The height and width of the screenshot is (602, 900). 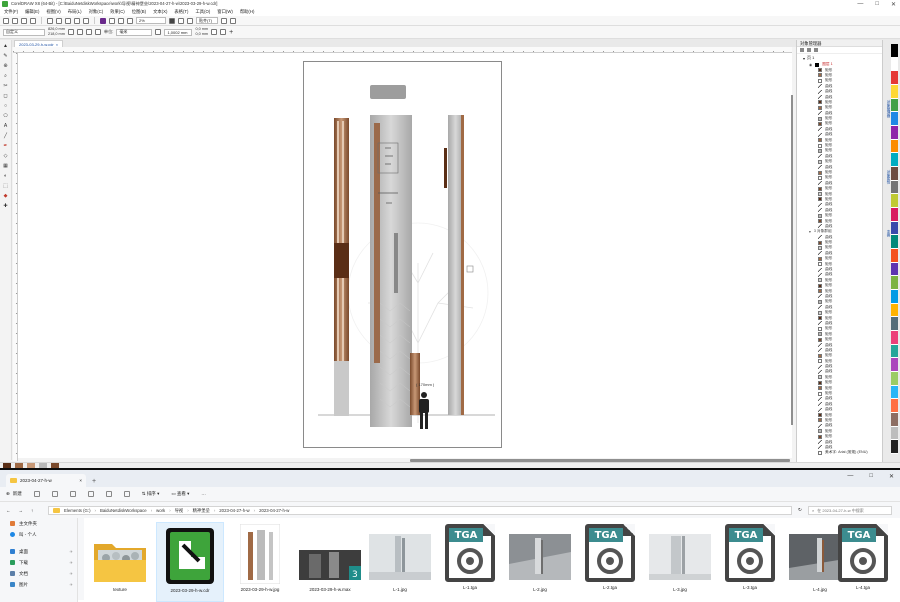 I want to click on docker-new-layer-icon, so click(x=809, y=50).